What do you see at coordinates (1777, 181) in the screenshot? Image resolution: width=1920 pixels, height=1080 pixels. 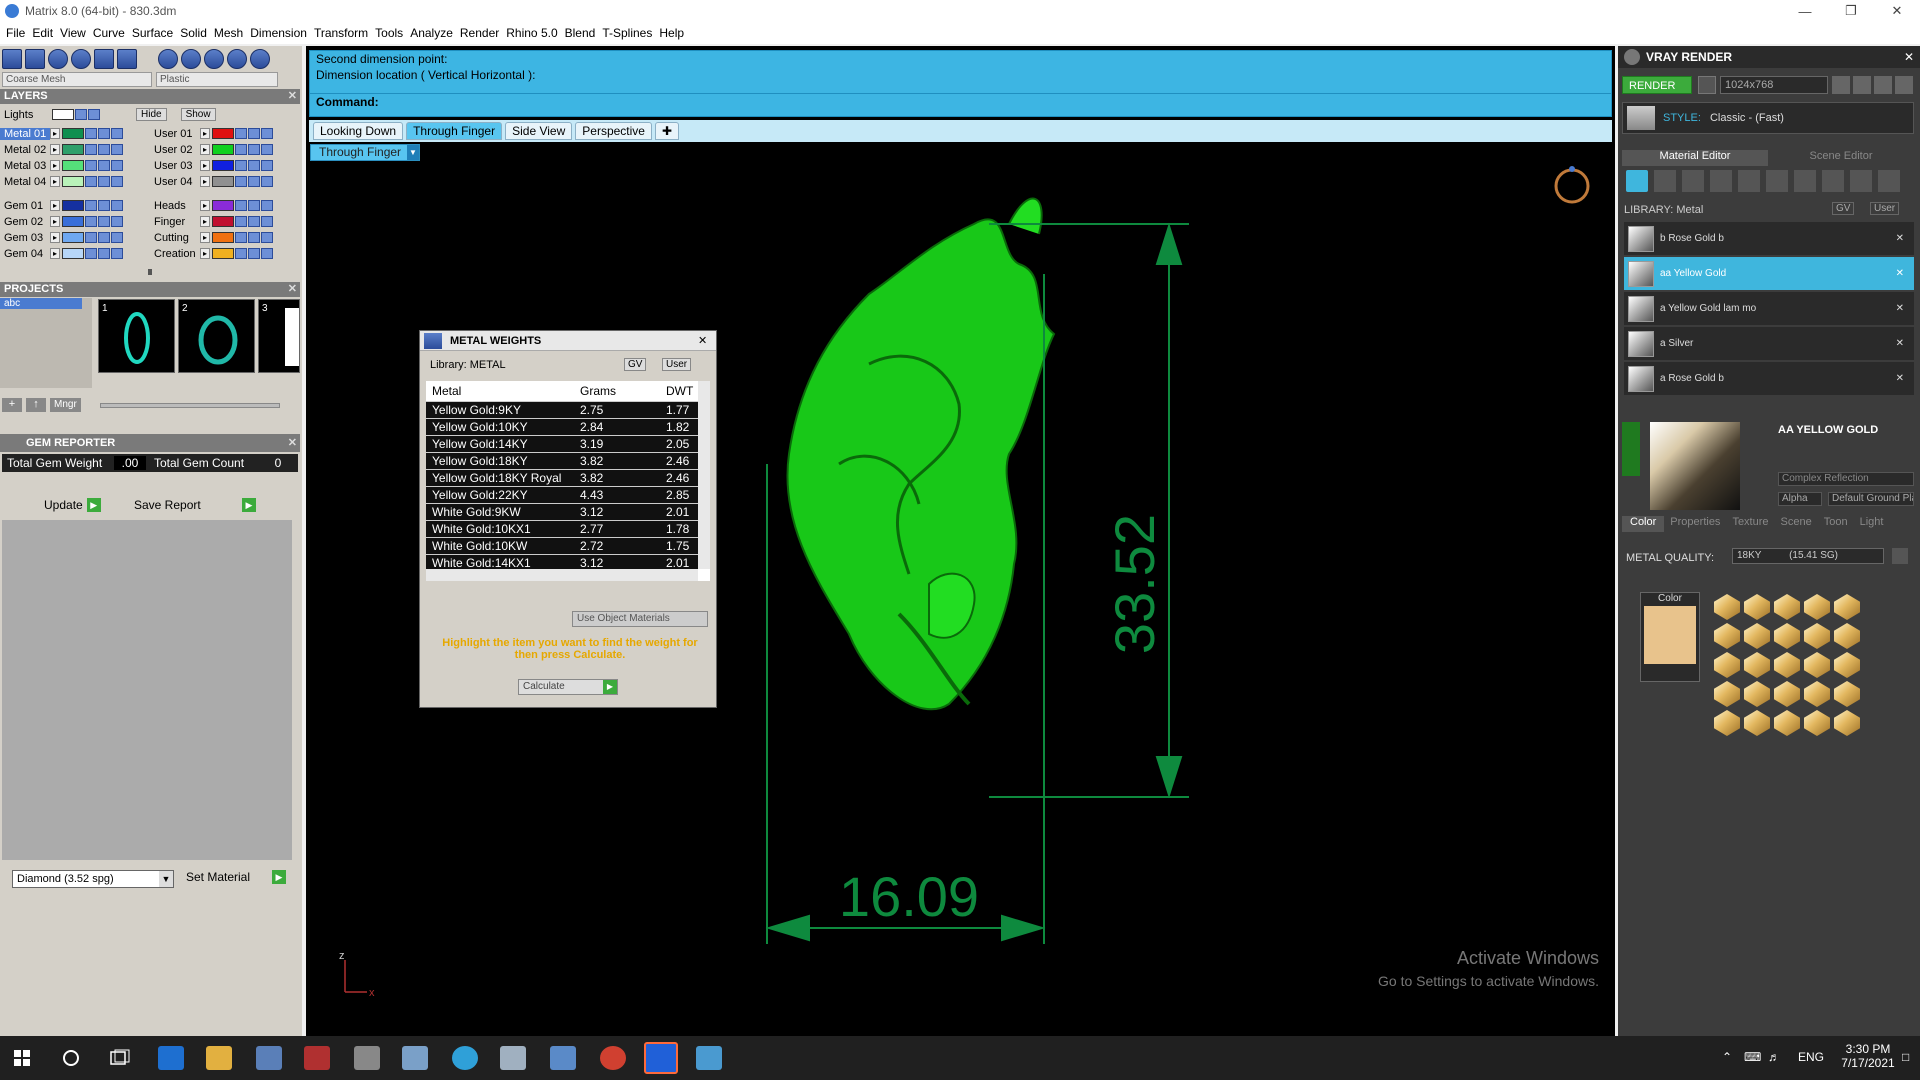 I see `texture-type-icon` at bounding box center [1777, 181].